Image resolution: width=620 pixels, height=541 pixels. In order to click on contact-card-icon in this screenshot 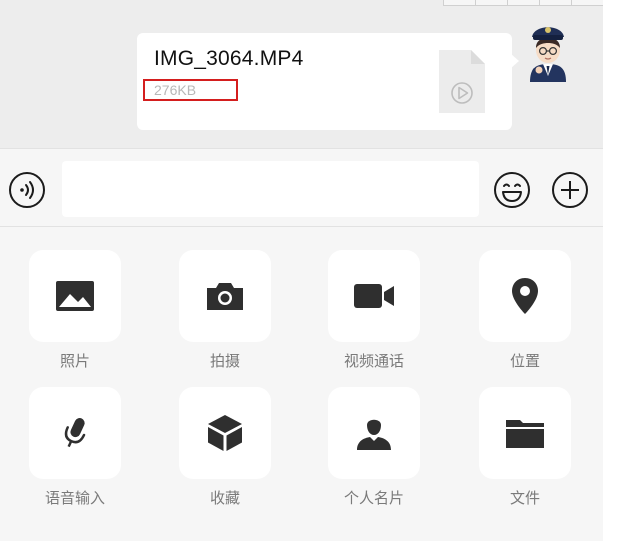, I will do `click(374, 434)`.